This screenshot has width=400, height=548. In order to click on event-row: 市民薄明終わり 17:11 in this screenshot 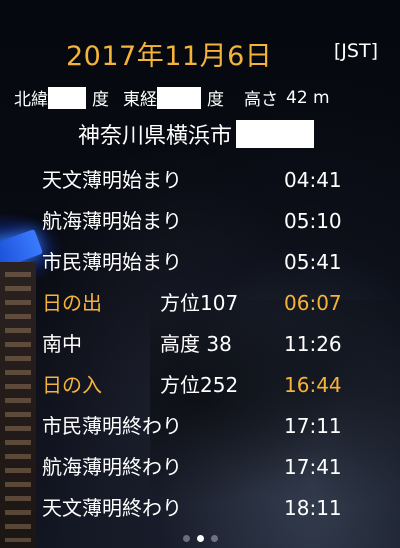, I will do `click(200, 426)`.